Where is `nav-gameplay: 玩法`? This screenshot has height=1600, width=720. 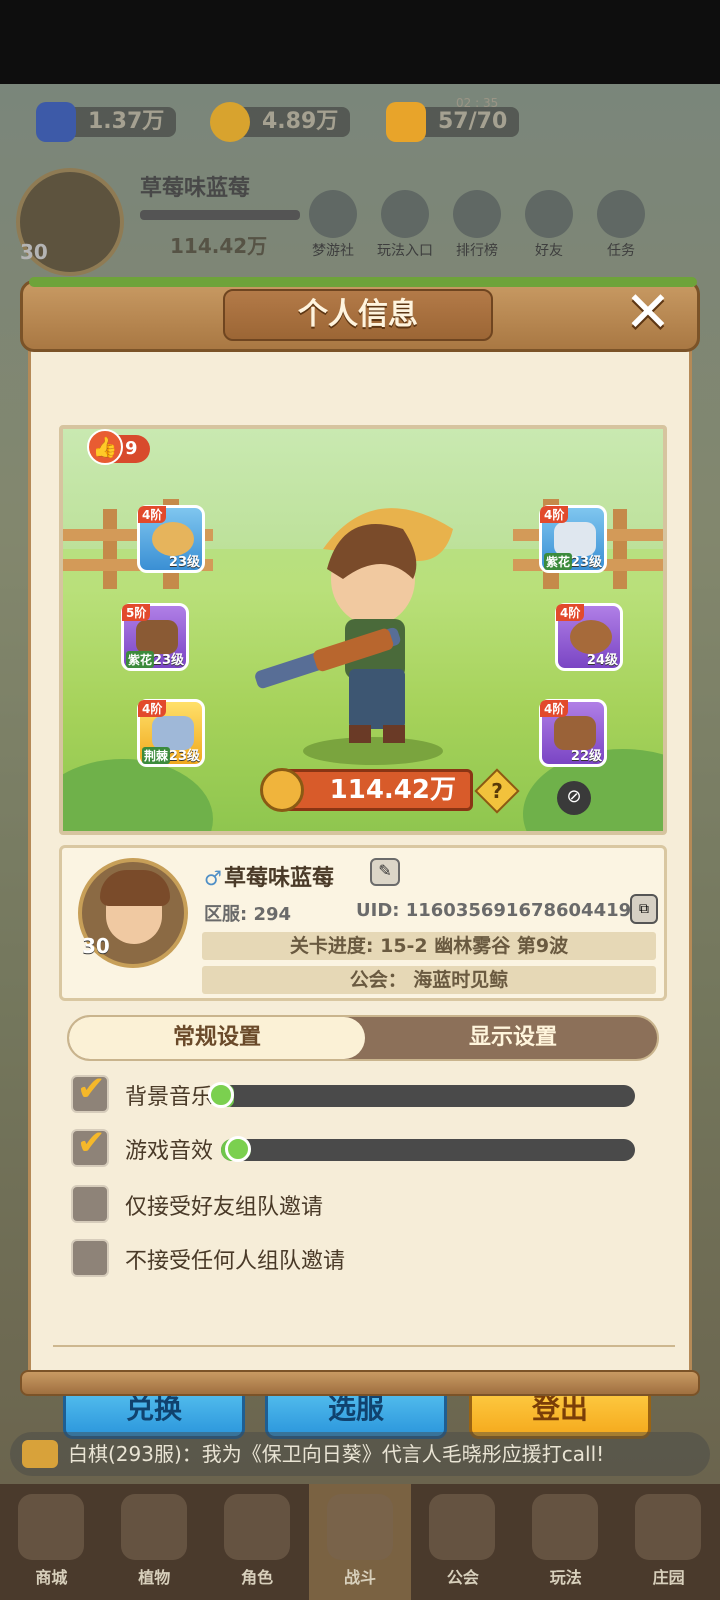 nav-gameplay: 玩法 is located at coordinates (565, 1542).